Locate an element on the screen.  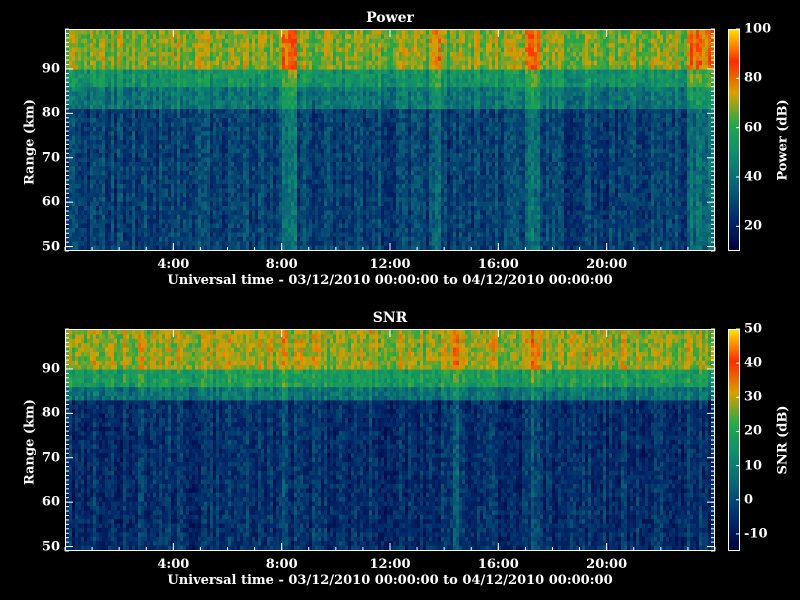
colorbar-label: Power (dB) is located at coordinates (783, 139).